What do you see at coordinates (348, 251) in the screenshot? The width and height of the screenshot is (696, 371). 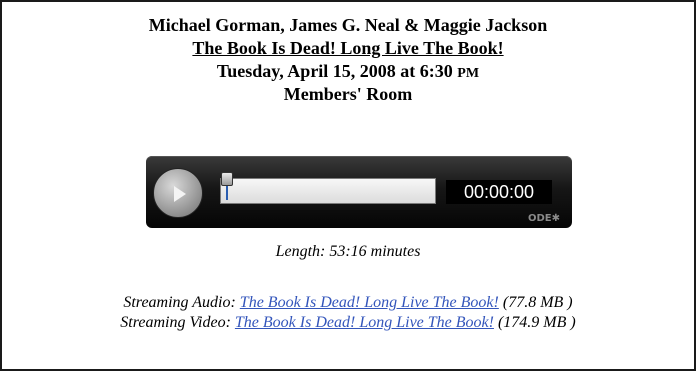 I see `length-text: Length: 53:16 minutes` at bounding box center [348, 251].